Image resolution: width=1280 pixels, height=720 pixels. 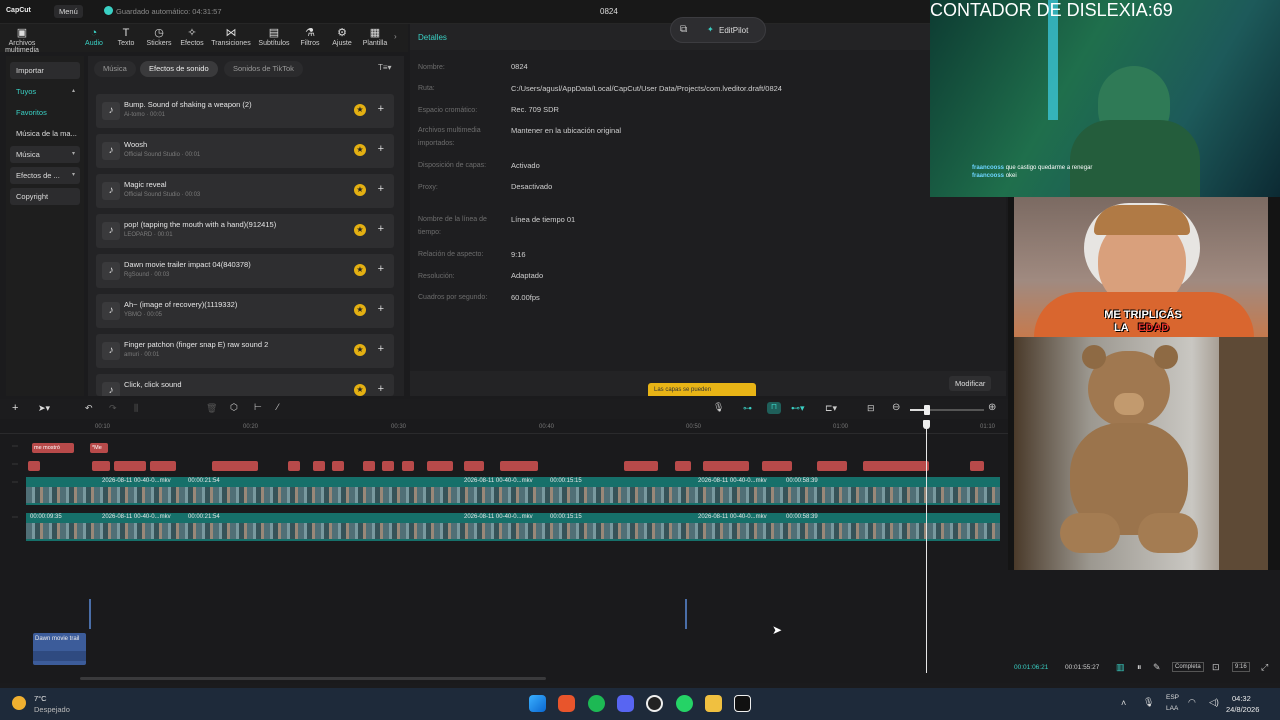 What do you see at coordinates (15, 408) in the screenshot?
I see `add-track-icon: +` at bounding box center [15, 408].